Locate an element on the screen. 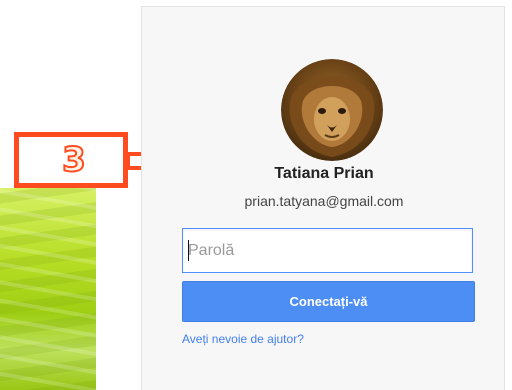 The height and width of the screenshot is (390, 512). account-name: Tatiana Prian is located at coordinates (324, 173).